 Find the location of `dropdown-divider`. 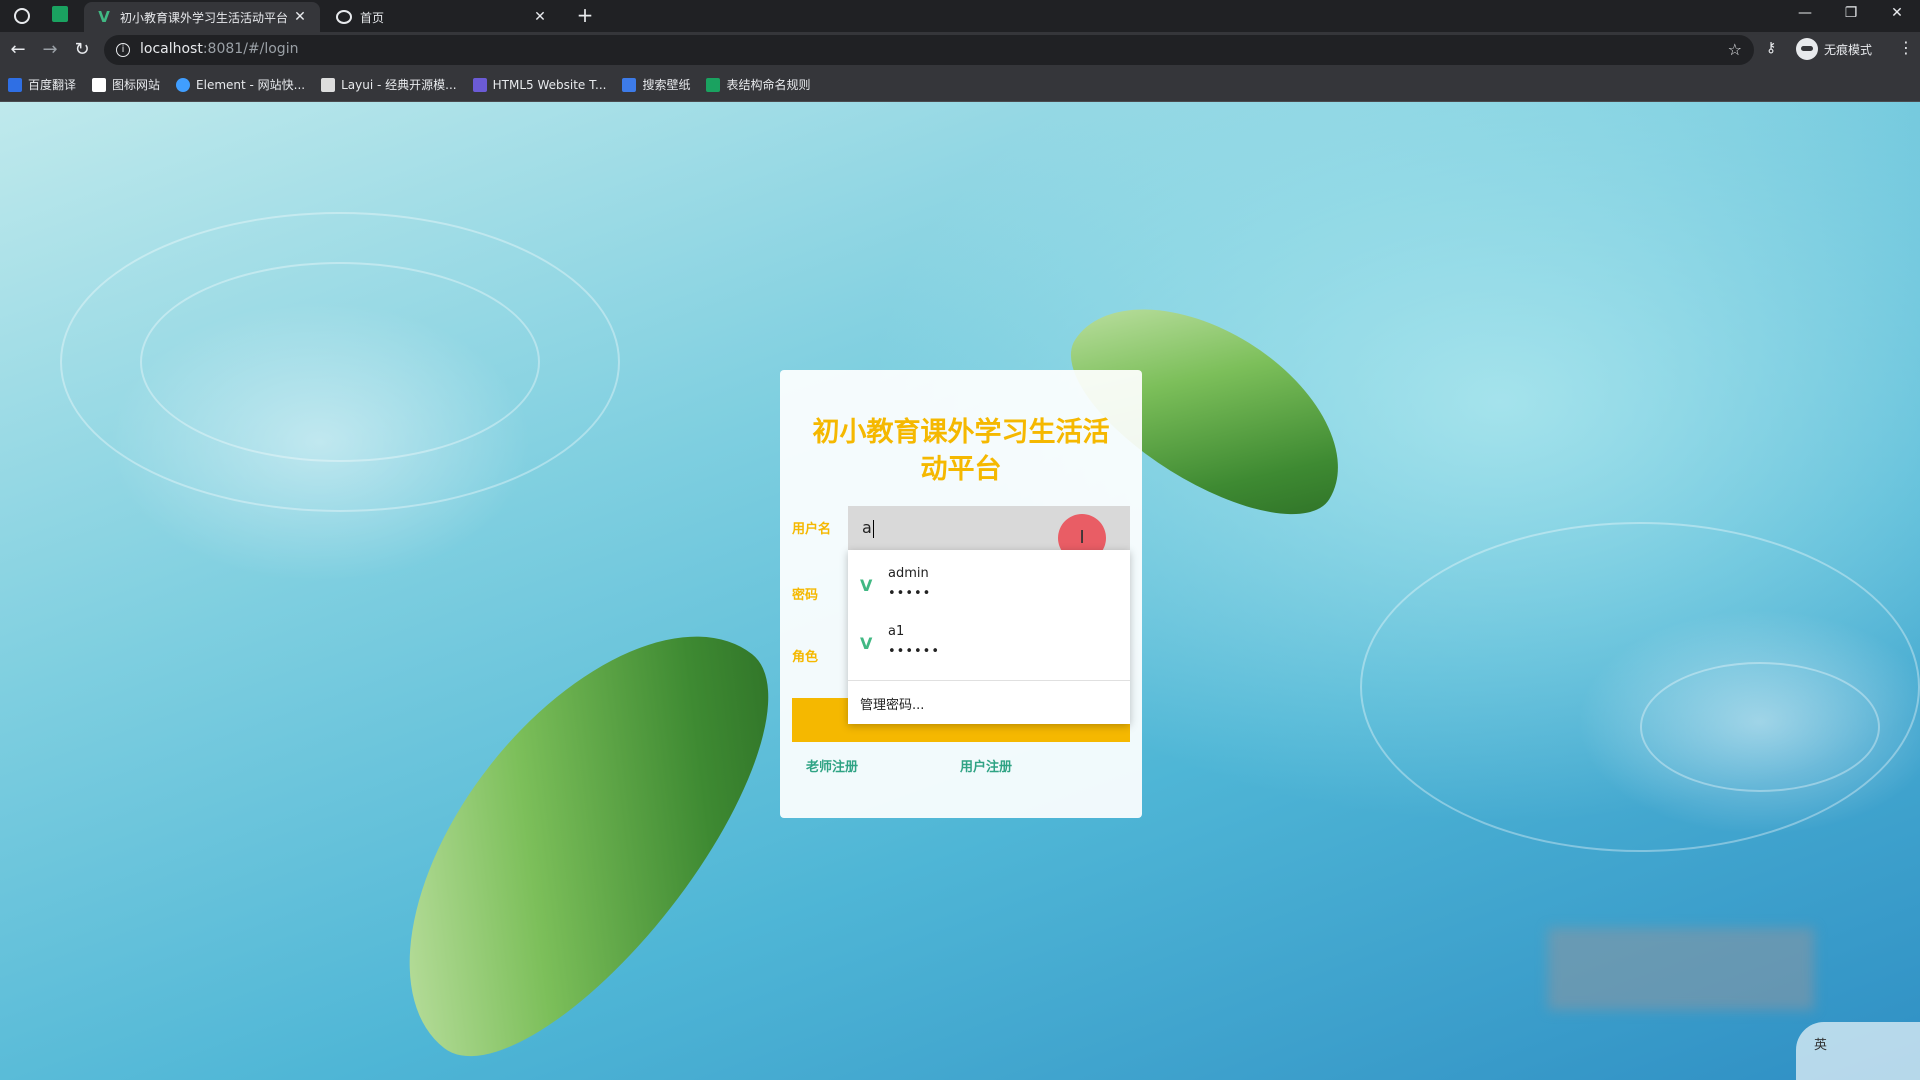

dropdown-divider is located at coordinates (989, 680).